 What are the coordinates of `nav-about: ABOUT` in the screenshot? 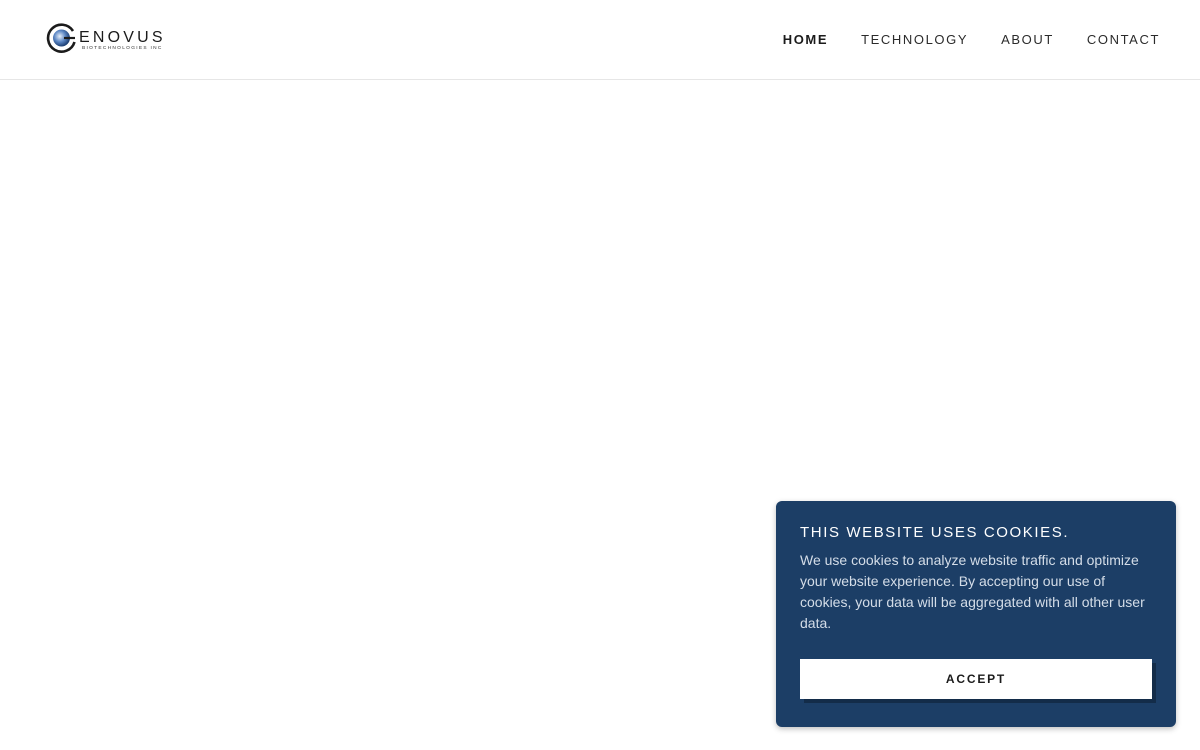 It's located at (1027, 39).